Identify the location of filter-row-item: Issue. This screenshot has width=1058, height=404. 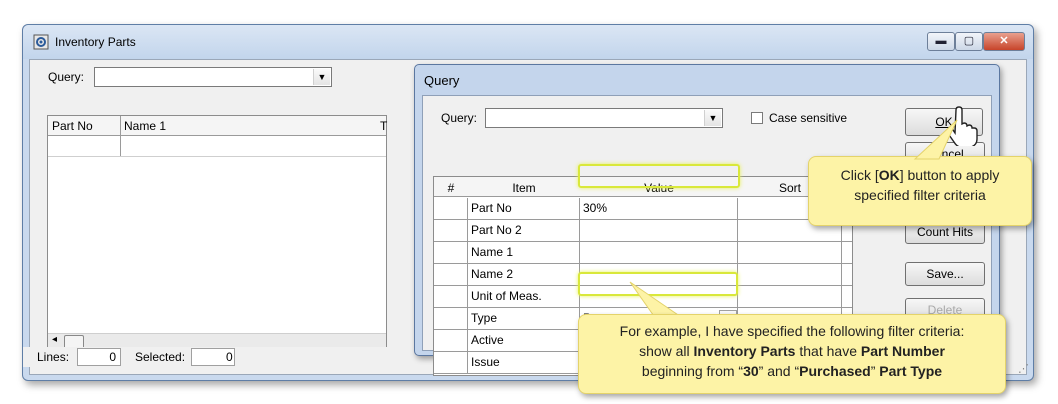
(524, 362).